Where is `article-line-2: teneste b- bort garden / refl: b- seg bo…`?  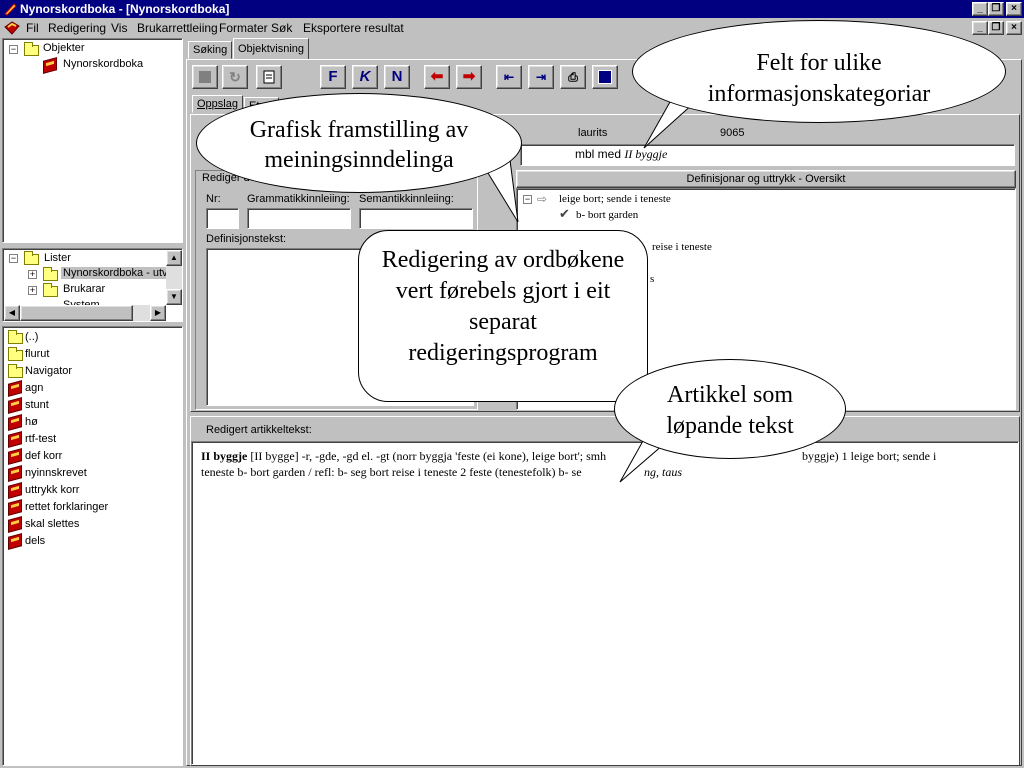
article-line-2: teneste b- bort garden / refl: b- seg bo… is located at coordinates (391, 472).